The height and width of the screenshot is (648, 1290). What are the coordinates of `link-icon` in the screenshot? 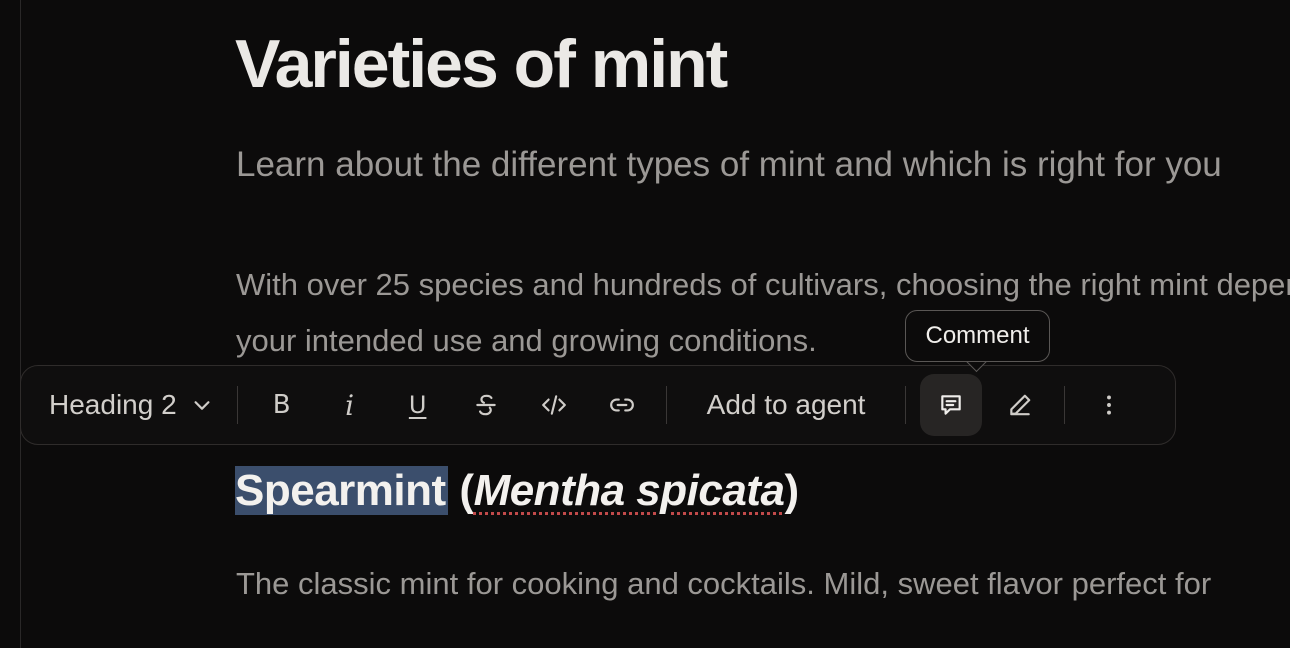 It's located at (621, 405).